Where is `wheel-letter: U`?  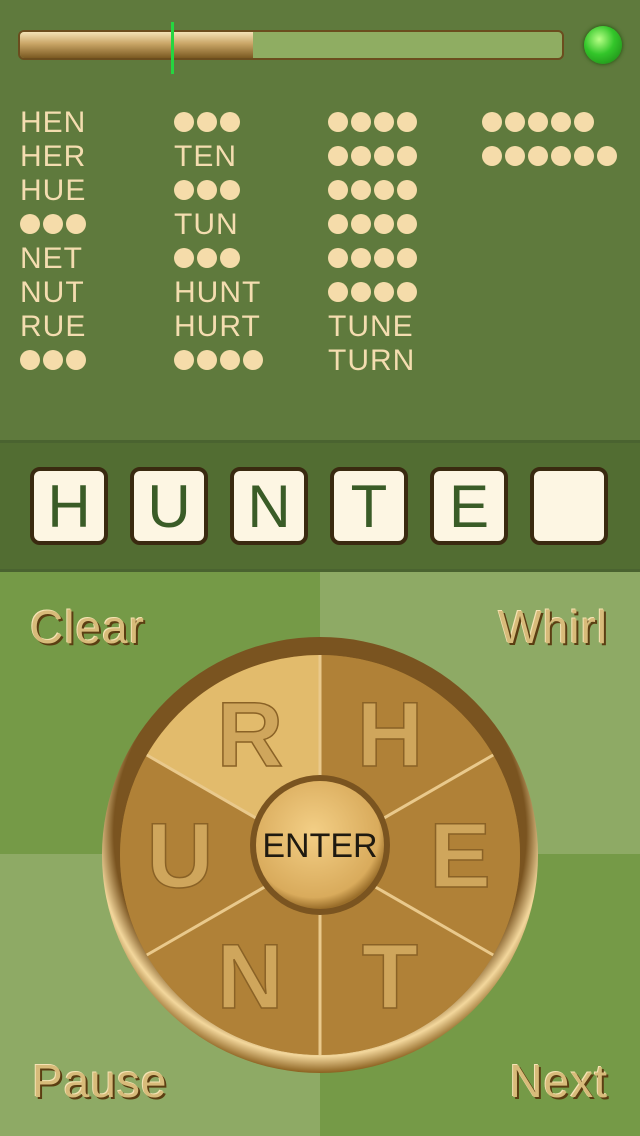
wheel-letter: U is located at coordinates (180, 856).